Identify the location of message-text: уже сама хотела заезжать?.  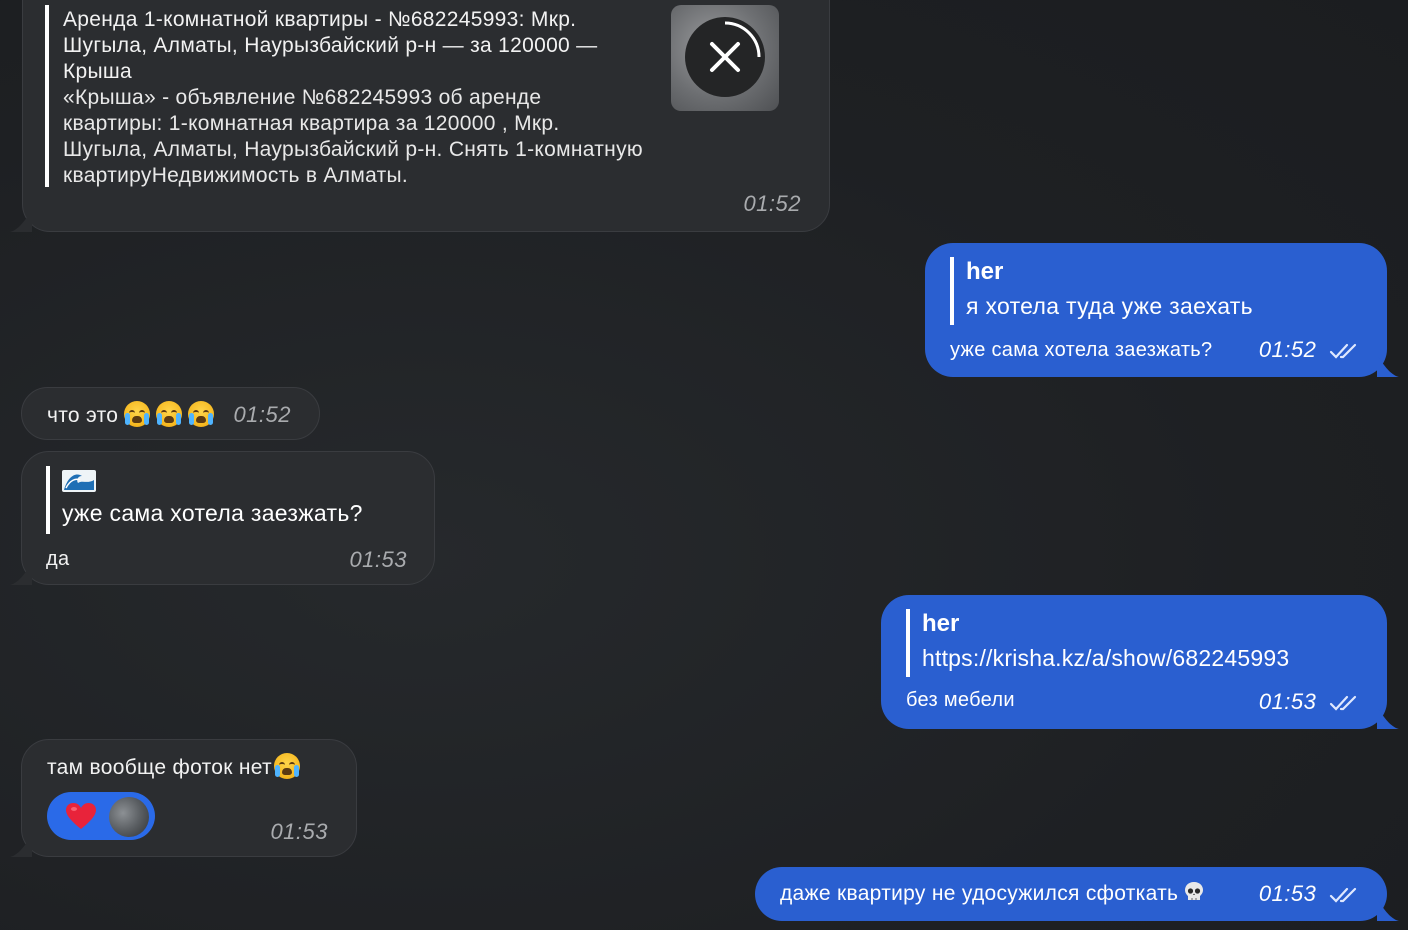
(1081, 350).